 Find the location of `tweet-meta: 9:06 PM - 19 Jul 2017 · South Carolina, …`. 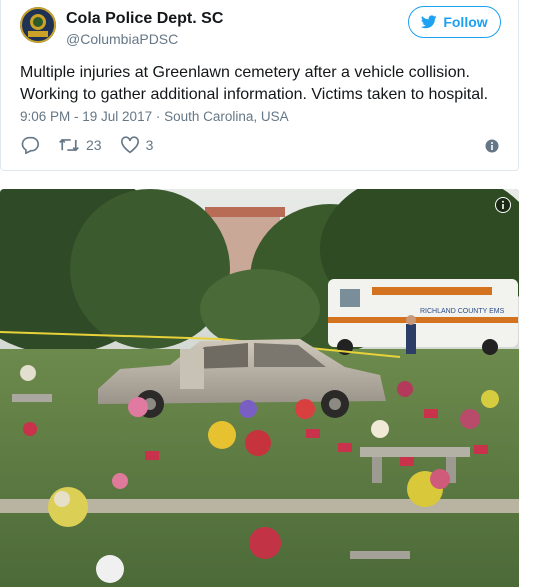

tweet-meta: 9:06 PM - 19 Jul 2017 · South Carolina, … is located at coordinates (154, 116).